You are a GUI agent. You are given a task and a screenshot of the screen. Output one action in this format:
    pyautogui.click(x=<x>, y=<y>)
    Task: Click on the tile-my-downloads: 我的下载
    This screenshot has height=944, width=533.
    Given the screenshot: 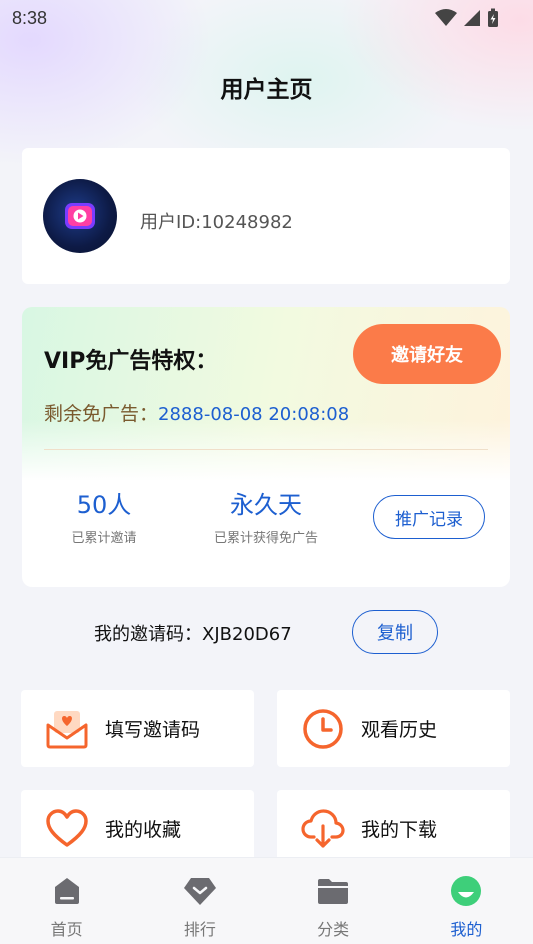 What is the action you would take?
    pyautogui.click(x=393, y=828)
    